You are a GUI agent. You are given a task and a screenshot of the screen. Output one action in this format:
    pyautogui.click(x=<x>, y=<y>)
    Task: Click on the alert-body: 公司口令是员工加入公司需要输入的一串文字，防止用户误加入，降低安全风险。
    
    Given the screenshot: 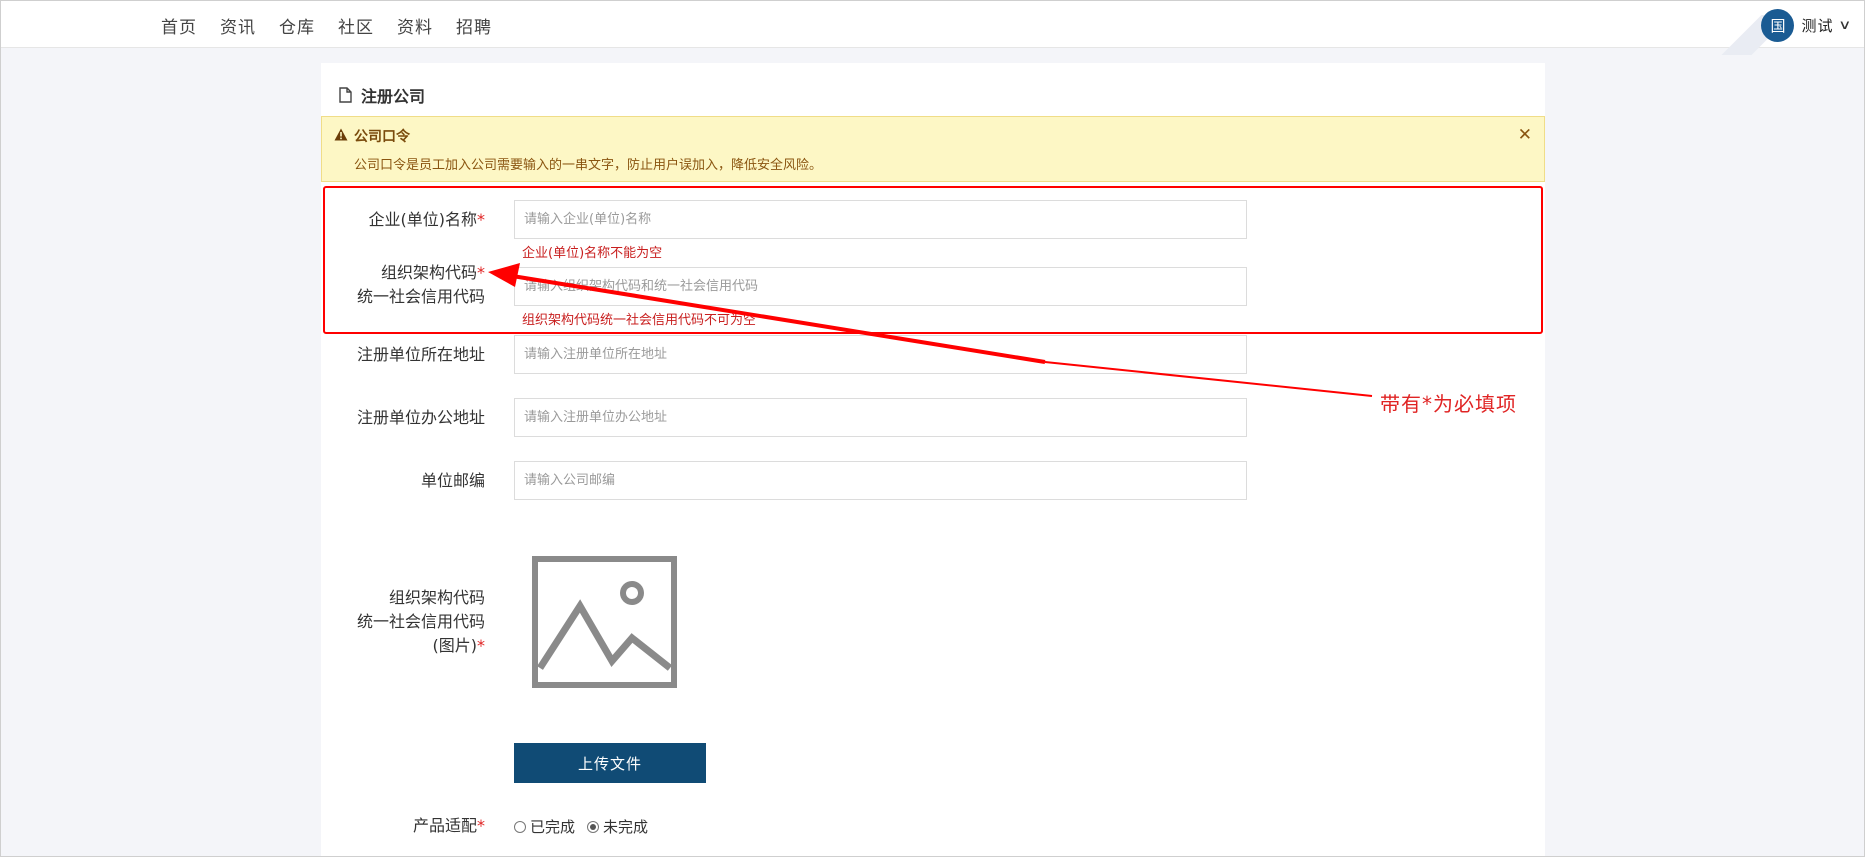 What is the action you would take?
    pyautogui.click(x=588, y=165)
    